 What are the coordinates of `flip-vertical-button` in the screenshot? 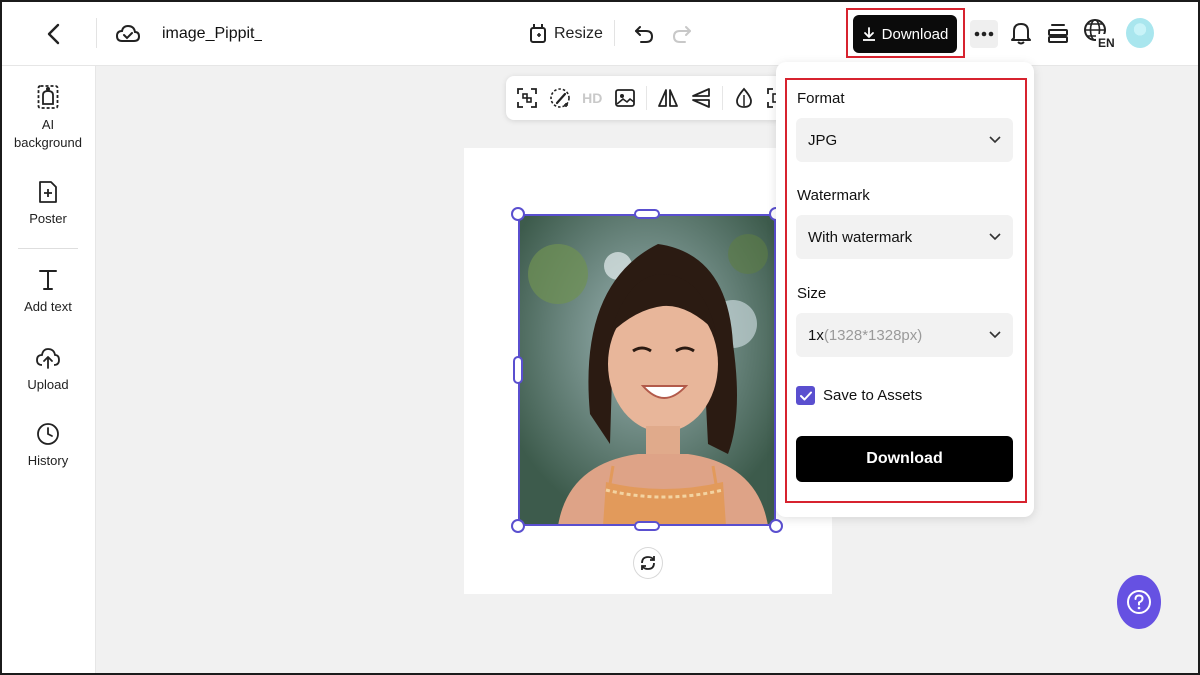 It's located at (701, 98).